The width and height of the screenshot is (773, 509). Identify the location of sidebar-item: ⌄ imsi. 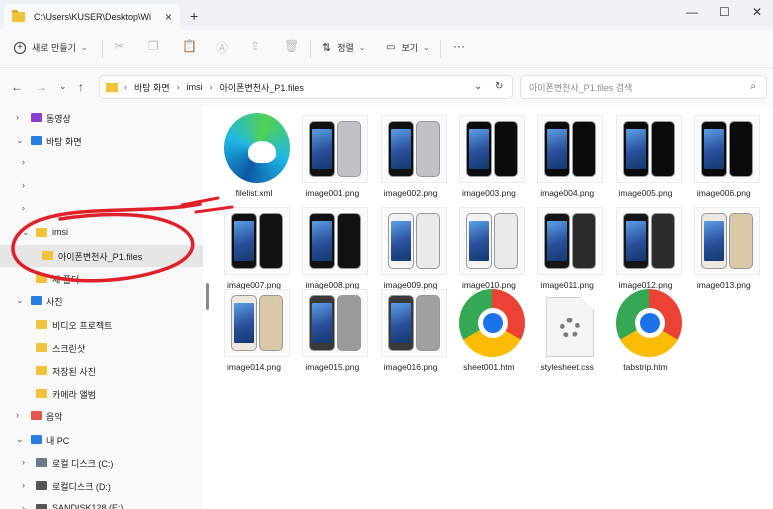
(101, 233).